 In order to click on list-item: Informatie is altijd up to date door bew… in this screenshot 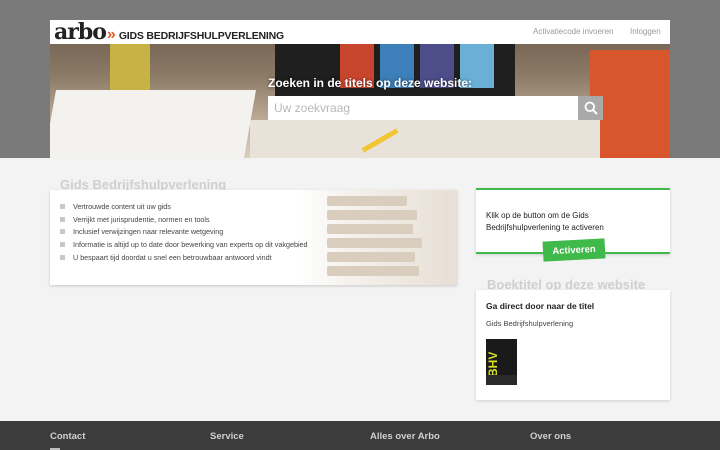, I will do `click(184, 244)`.